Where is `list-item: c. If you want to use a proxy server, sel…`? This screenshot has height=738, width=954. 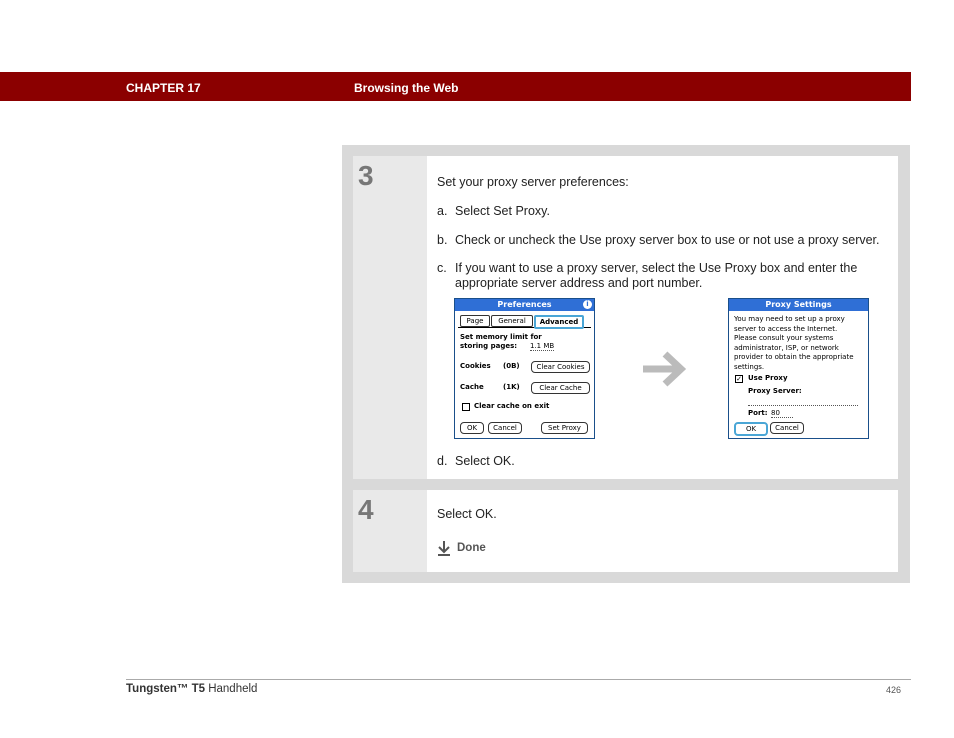
list-item: c. If you want to use a proxy server, sel… is located at coordinates (647, 275).